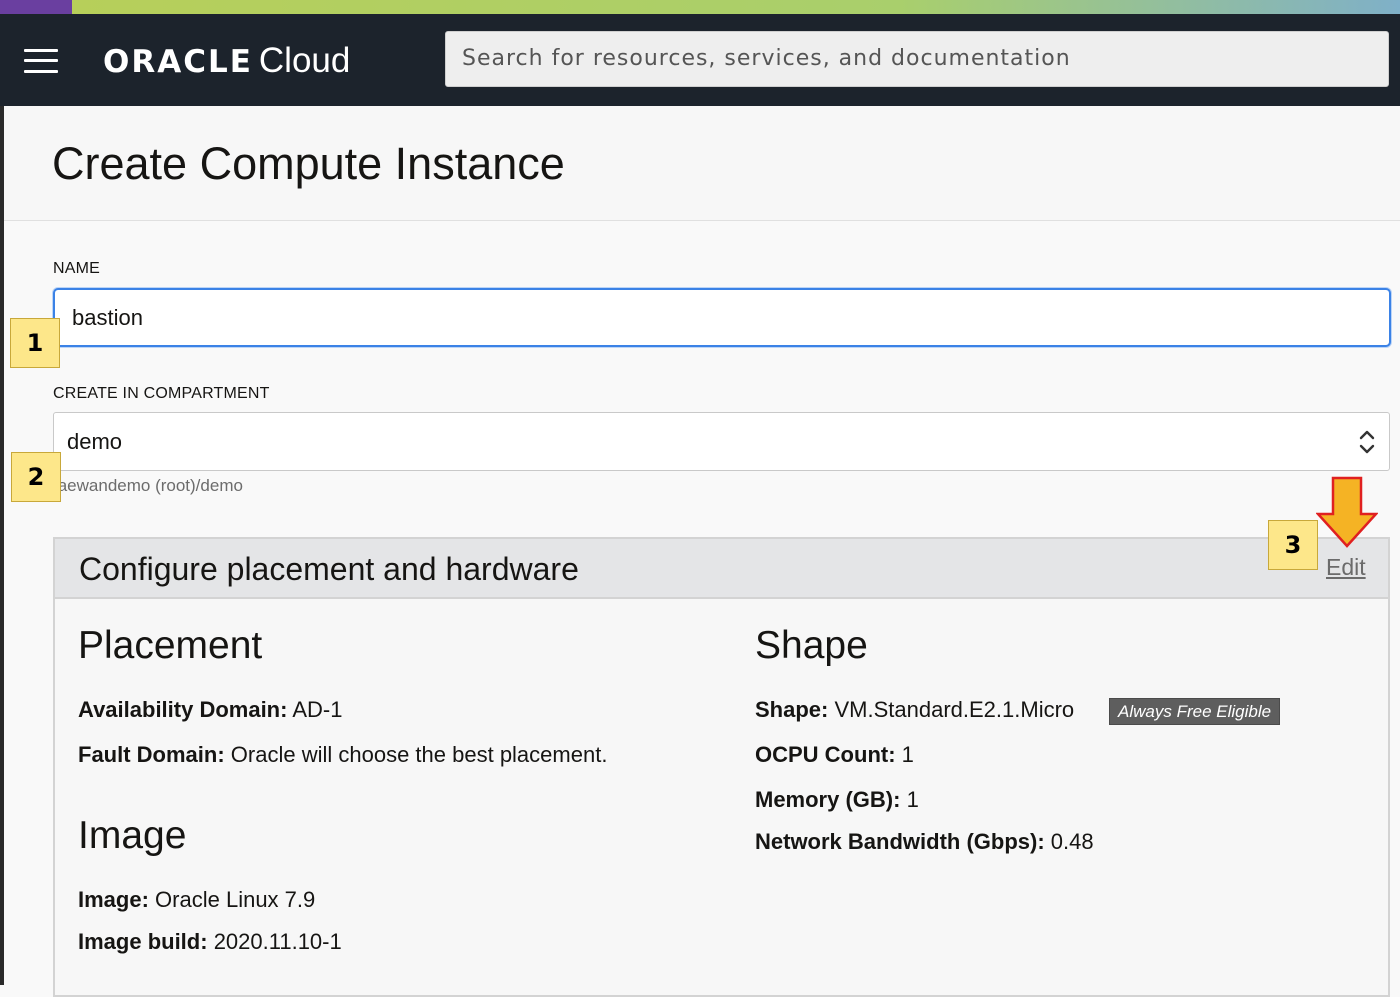 The image size is (1400, 997). I want to click on panel-header: Configure placement and hardware Edit, so click(721, 569).